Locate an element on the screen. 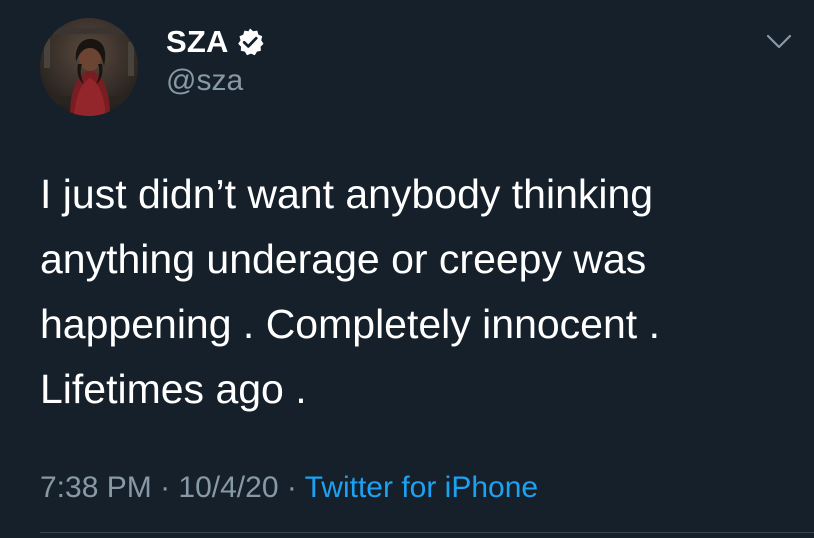 Image resolution: width=814 pixels, height=538 pixels. verified-badge-icon is located at coordinates (250, 42).